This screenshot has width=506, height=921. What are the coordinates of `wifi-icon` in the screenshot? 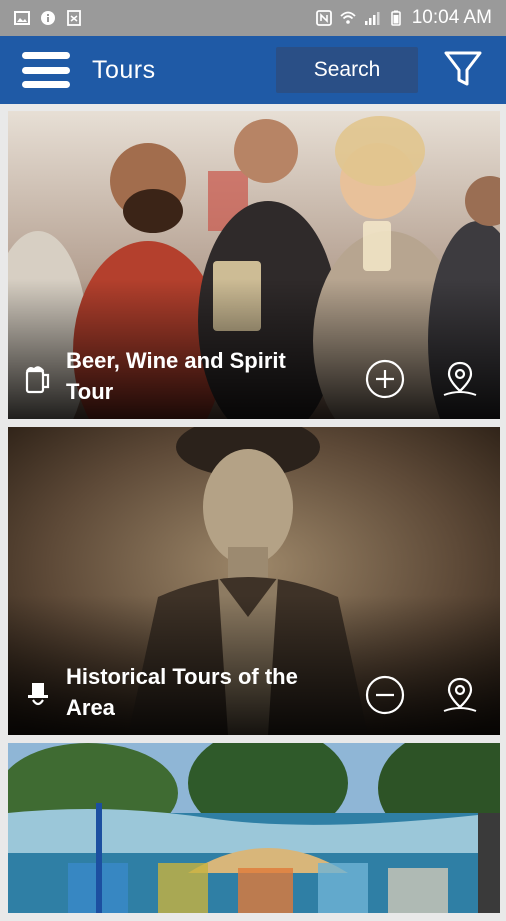 It's located at (348, 17).